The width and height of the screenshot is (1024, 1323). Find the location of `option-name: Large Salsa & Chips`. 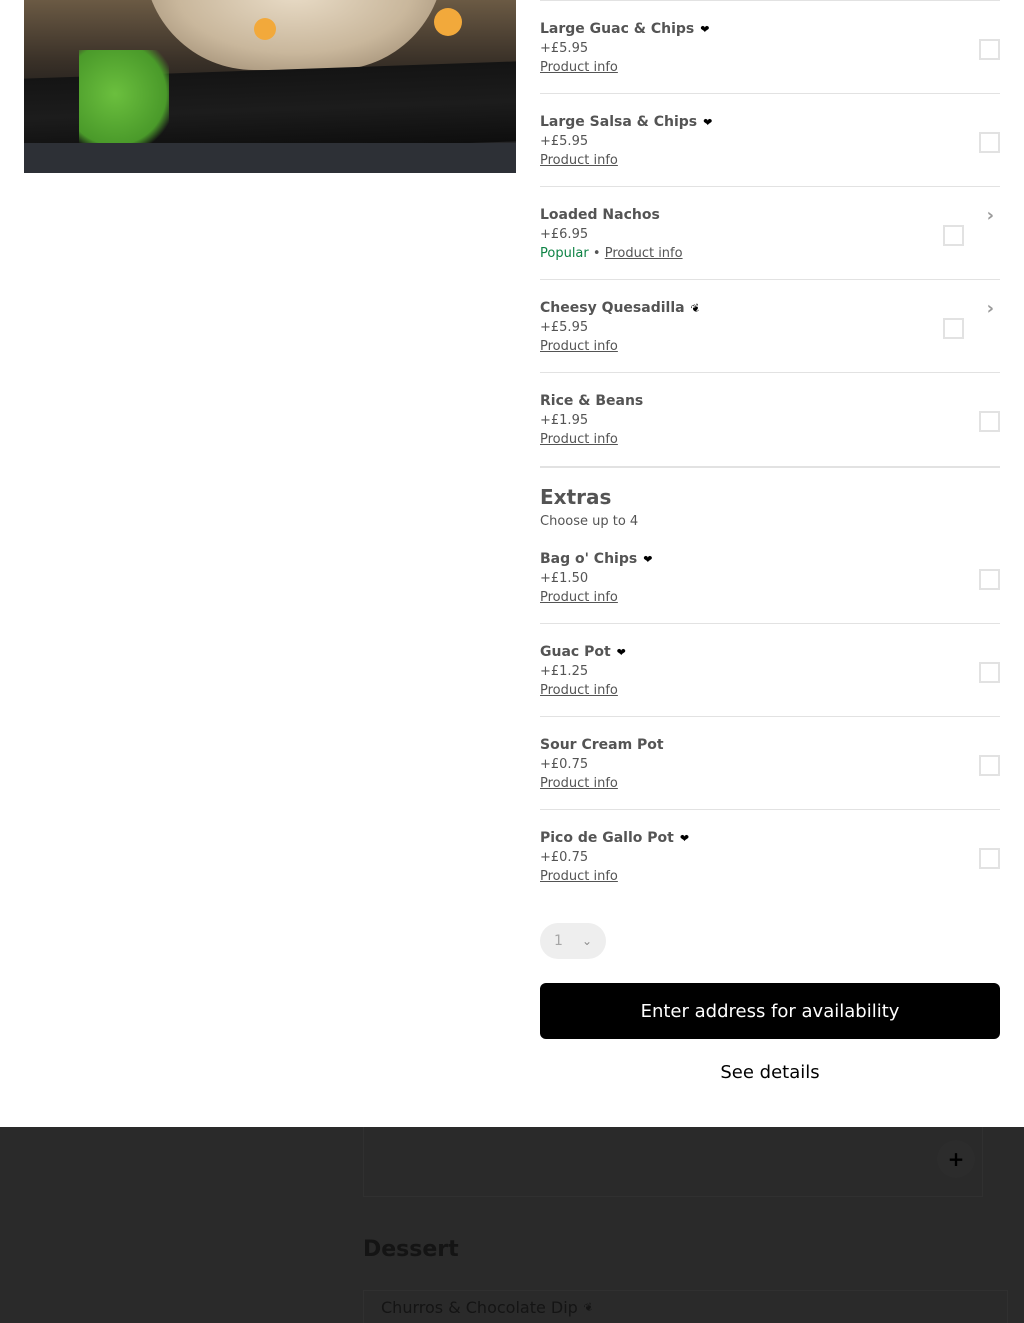

option-name: Large Salsa & Chips is located at coordinates (619, 122).